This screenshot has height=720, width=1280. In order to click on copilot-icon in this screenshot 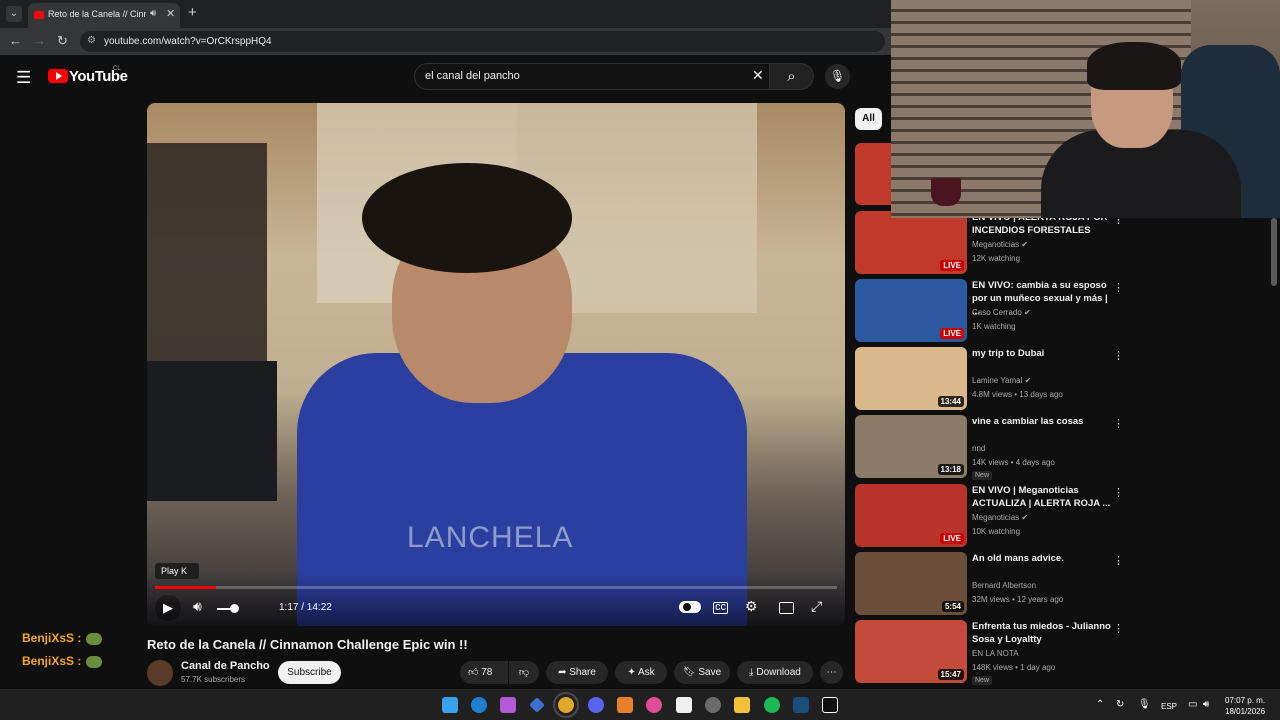, I will do `click(508, 705)`.